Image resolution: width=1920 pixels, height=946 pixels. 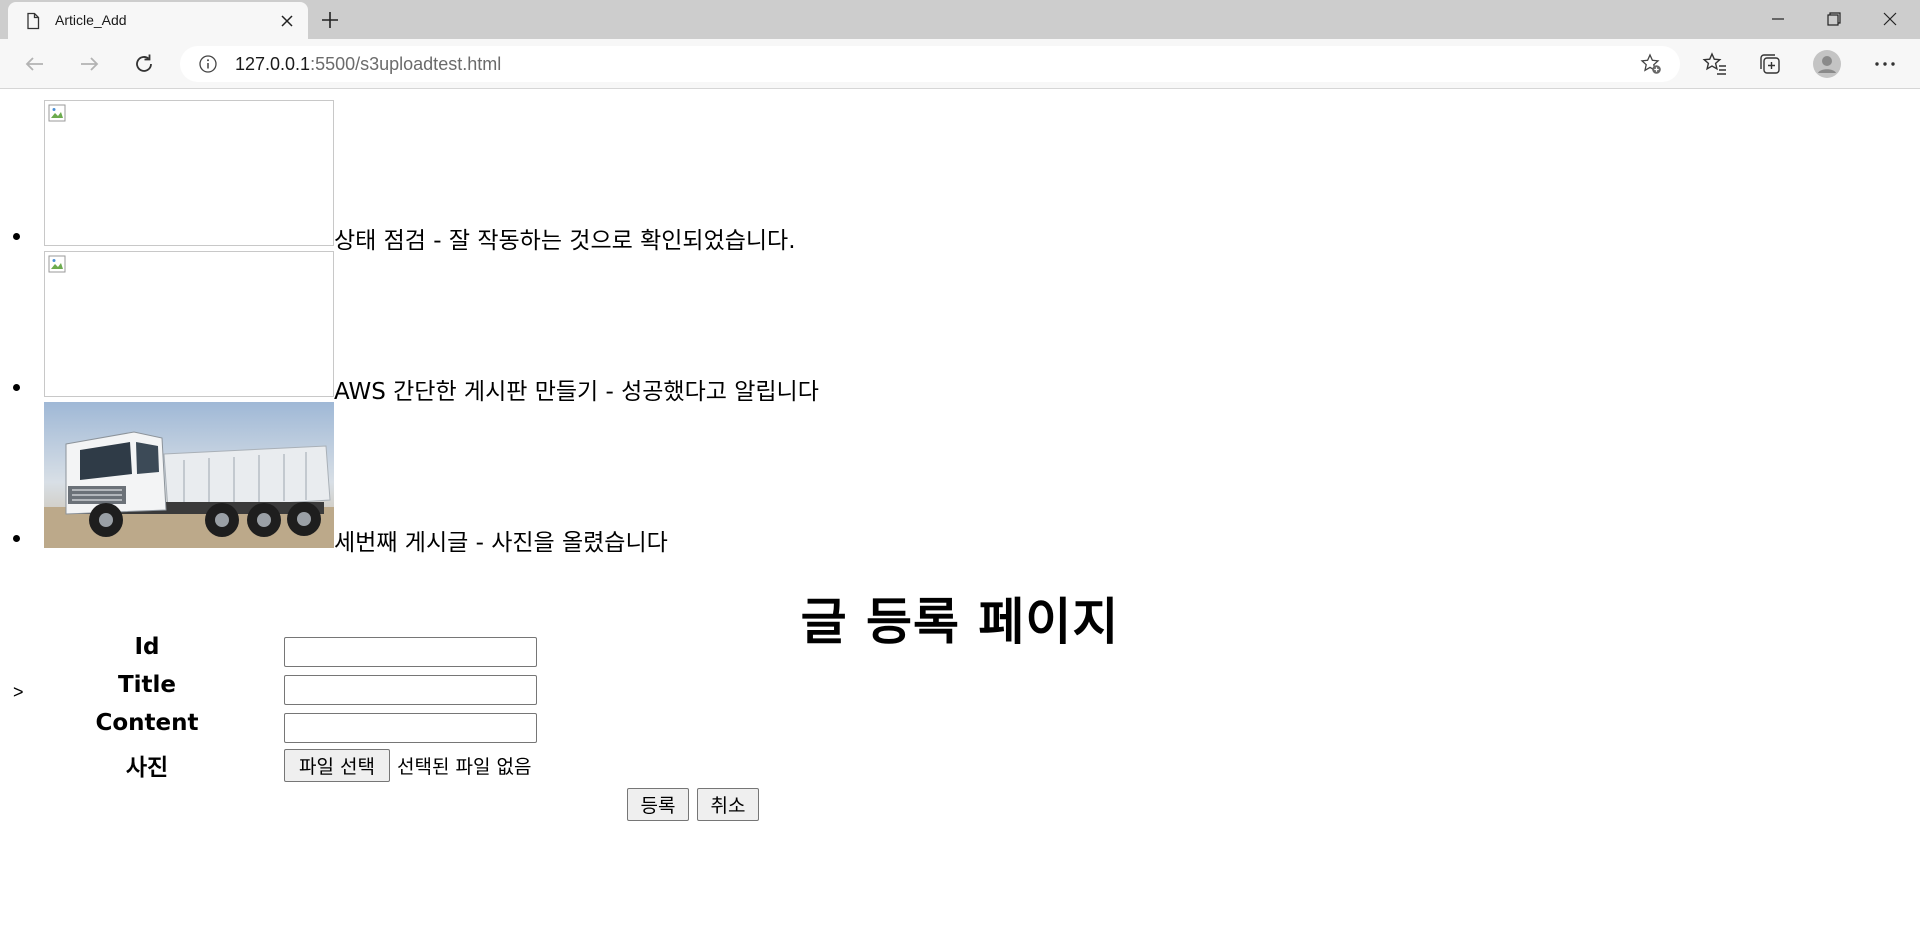 I want to click on browser-tab: Article_Add, so click(x=158, y=20).